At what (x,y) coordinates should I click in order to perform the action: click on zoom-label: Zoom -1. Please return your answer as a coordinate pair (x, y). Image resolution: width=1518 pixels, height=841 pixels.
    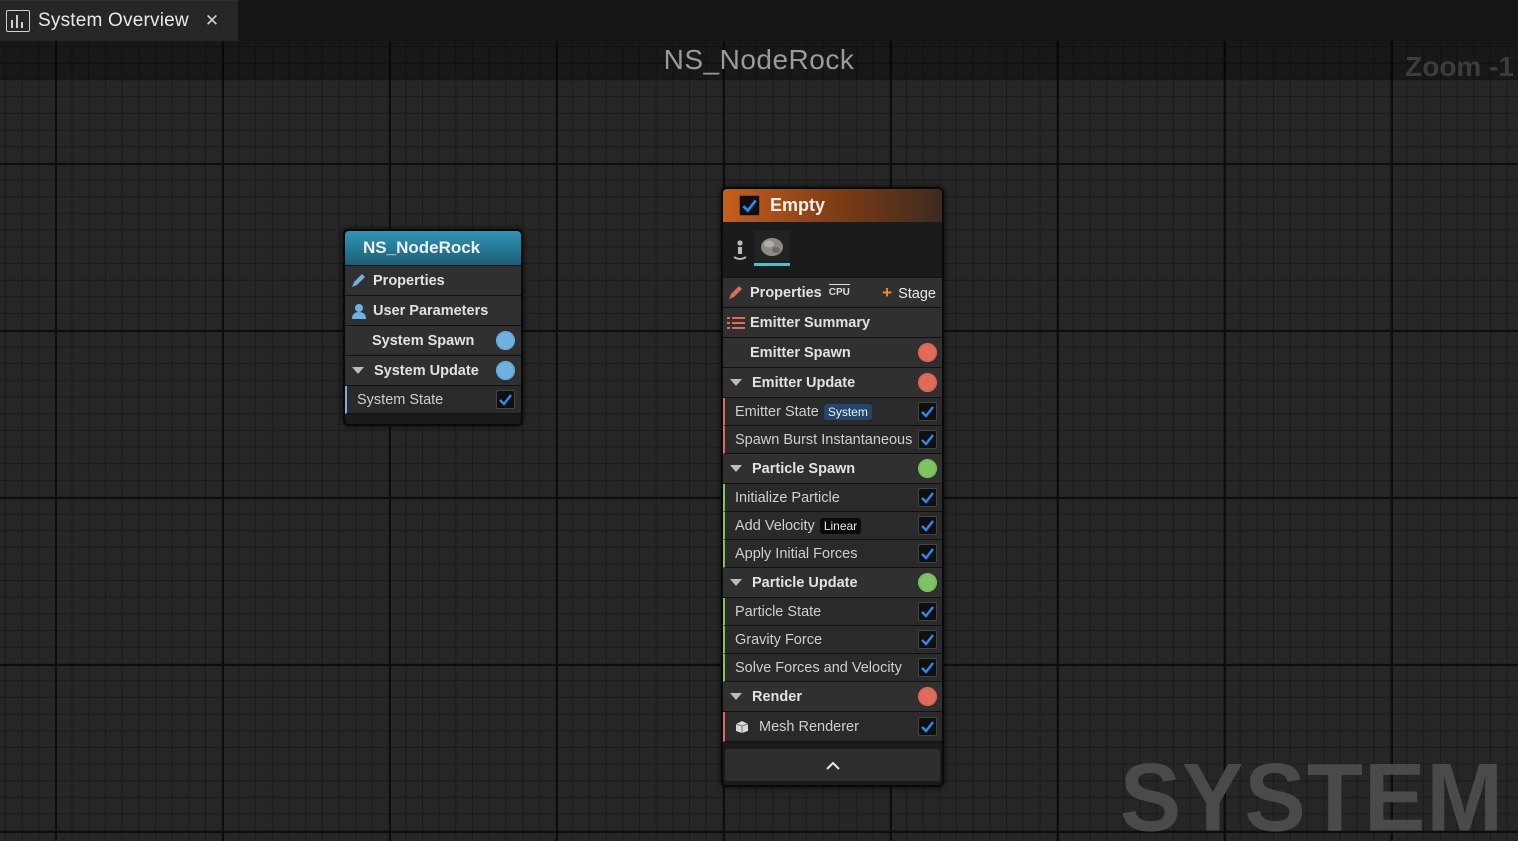
    Looking at the image, I should click on (1459, 66).